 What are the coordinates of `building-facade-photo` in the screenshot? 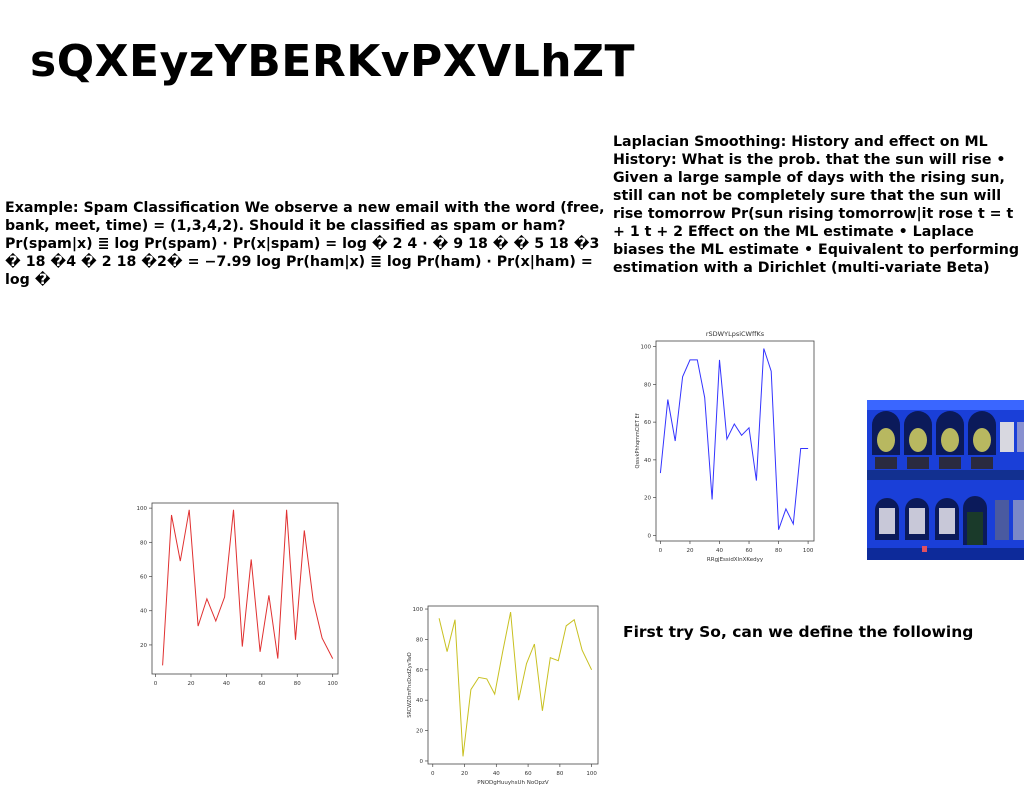 It's located at (945, 480).